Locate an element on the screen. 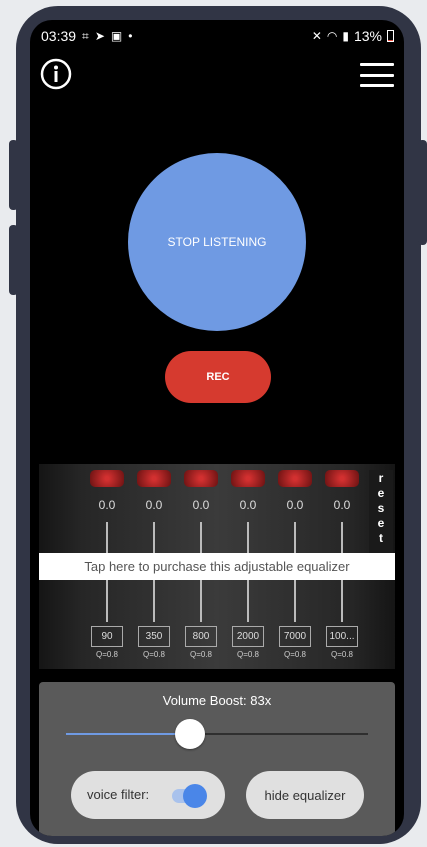 The width and height of the screenshot is (427, 847). rec-button: REC is located at coordinates (218, 377).